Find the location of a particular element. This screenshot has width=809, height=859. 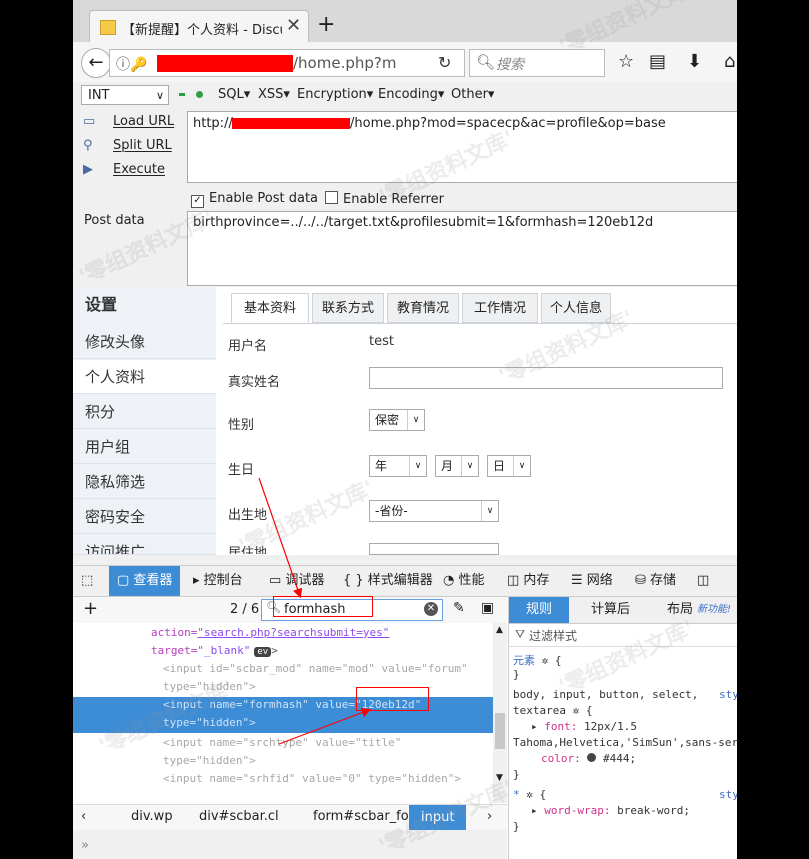

arrow-to-value is located at coordinates (325, 726).